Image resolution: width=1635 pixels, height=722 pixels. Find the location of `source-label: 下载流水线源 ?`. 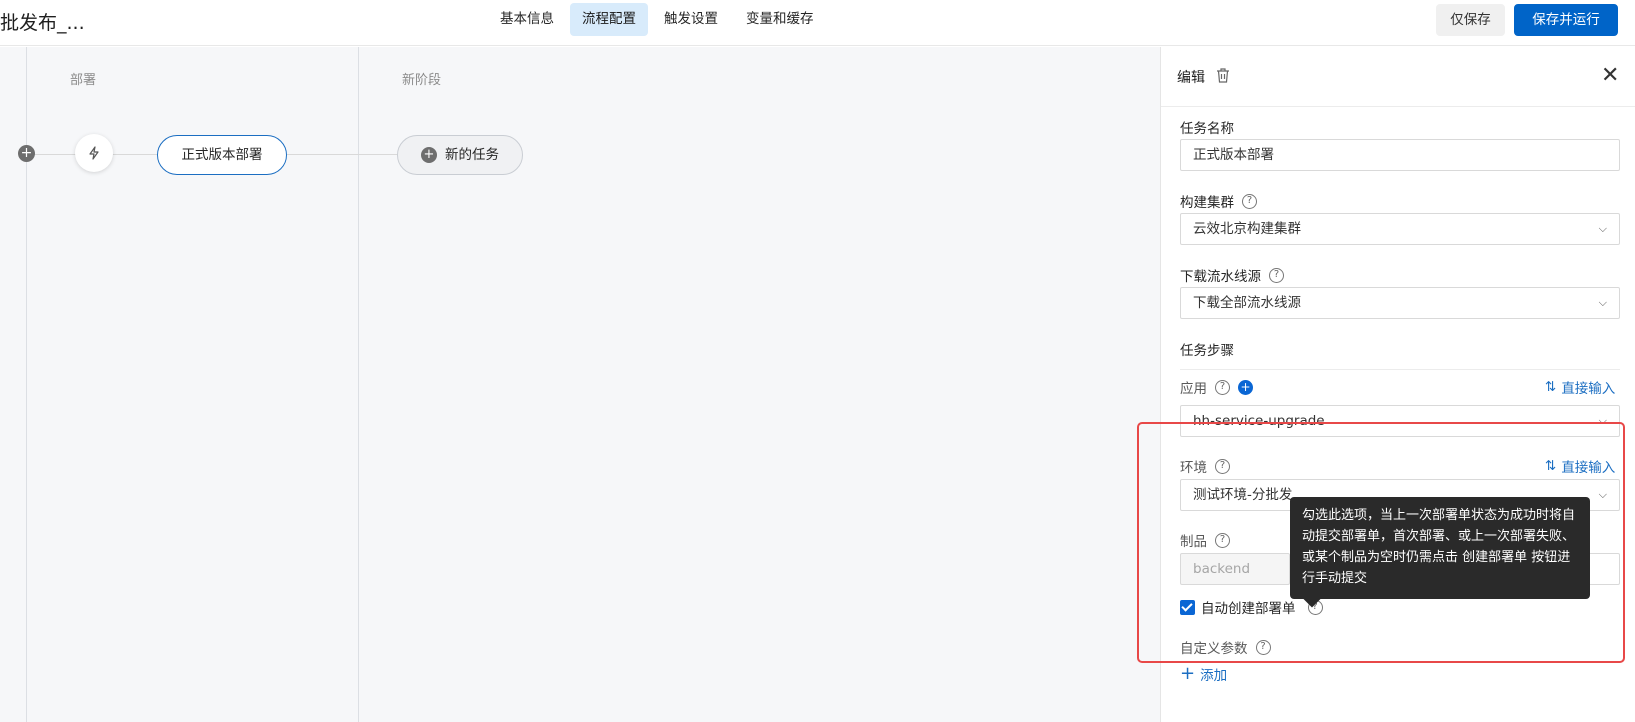

source-label: 下载流水线源 ? is located at coordinates (1232, 275).